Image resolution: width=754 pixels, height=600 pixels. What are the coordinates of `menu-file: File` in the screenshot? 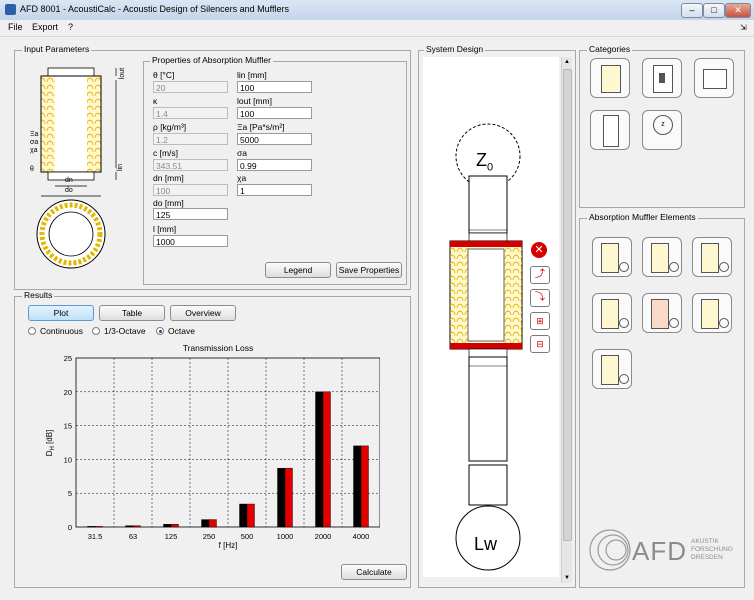 It's located at (15, 27).